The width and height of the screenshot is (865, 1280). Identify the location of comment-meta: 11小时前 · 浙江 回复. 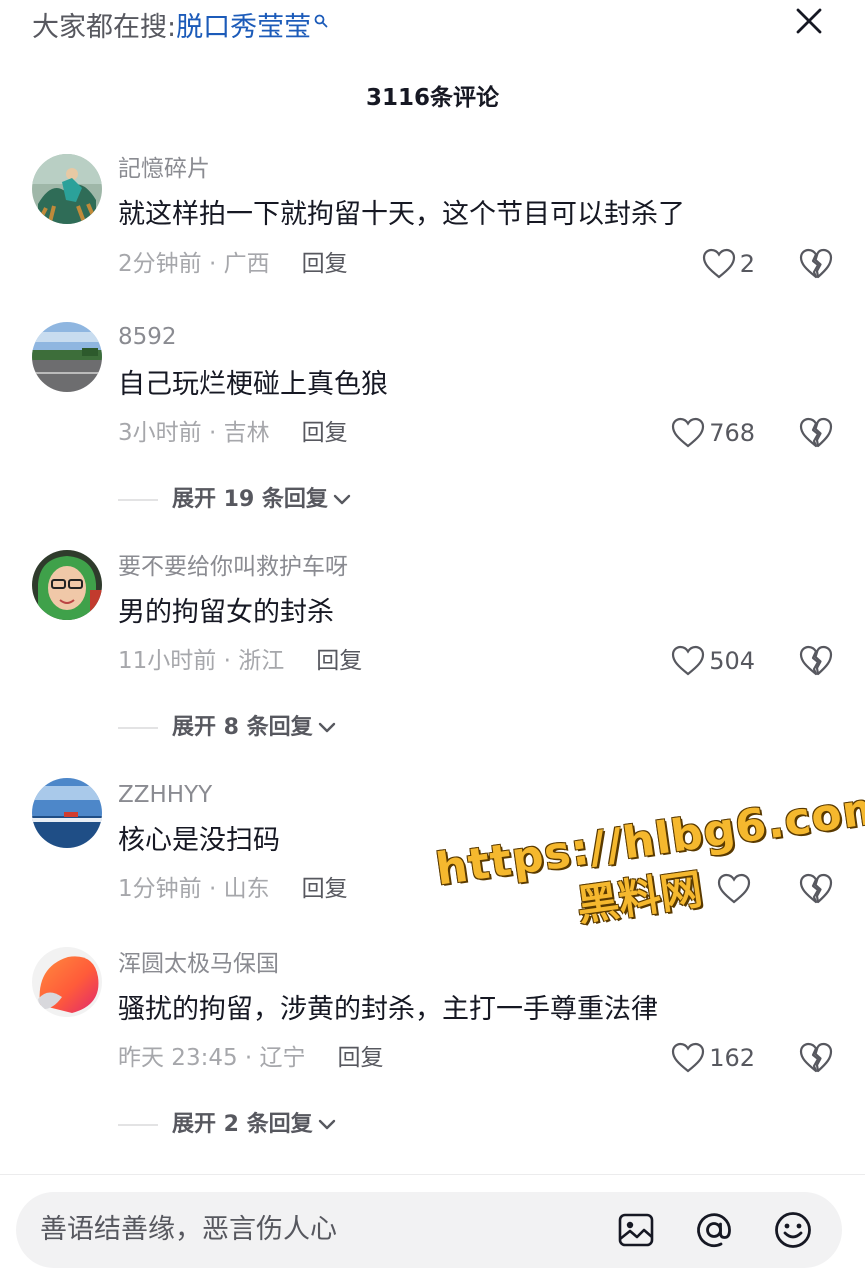
(240, 661).